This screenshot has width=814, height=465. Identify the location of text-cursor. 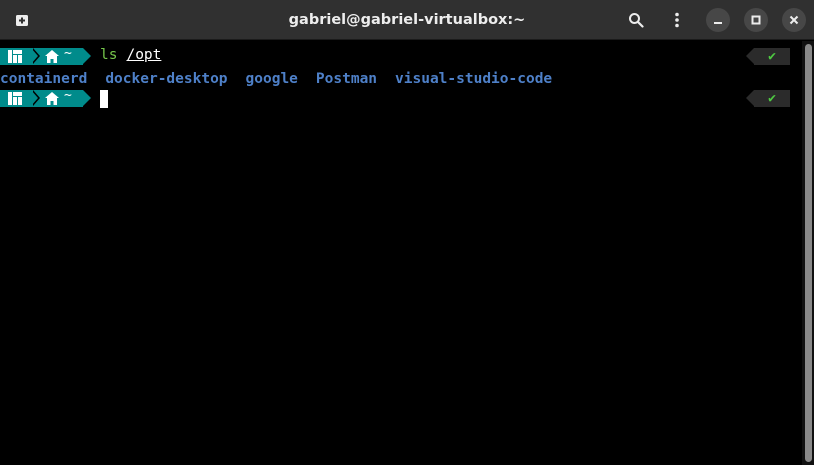
(104, 99).